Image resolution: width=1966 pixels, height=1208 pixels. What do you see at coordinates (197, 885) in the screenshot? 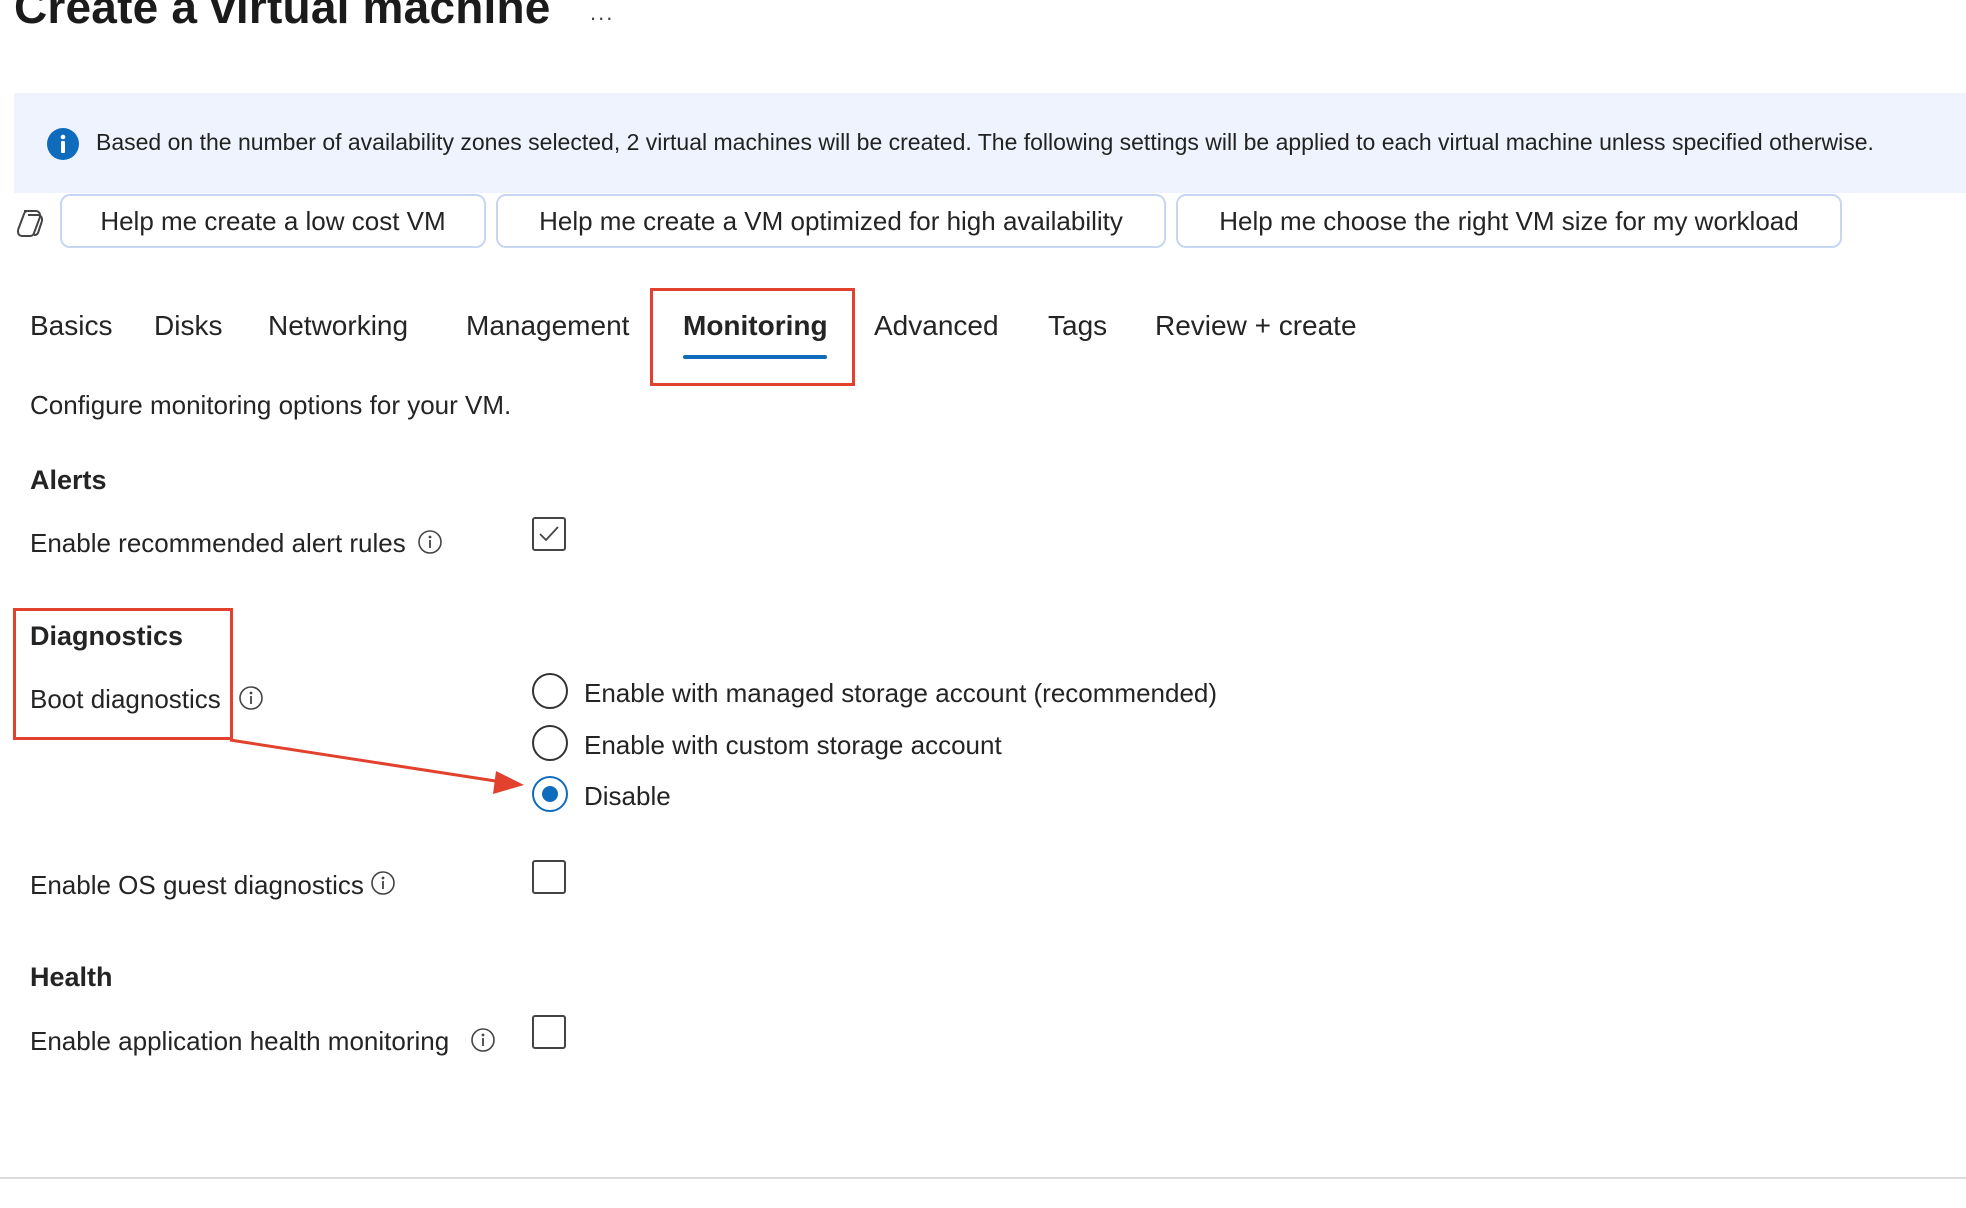
I see `os-guest-diagnostics-label: Enable OS guest diagnostics` at bounding box center [197, 885].